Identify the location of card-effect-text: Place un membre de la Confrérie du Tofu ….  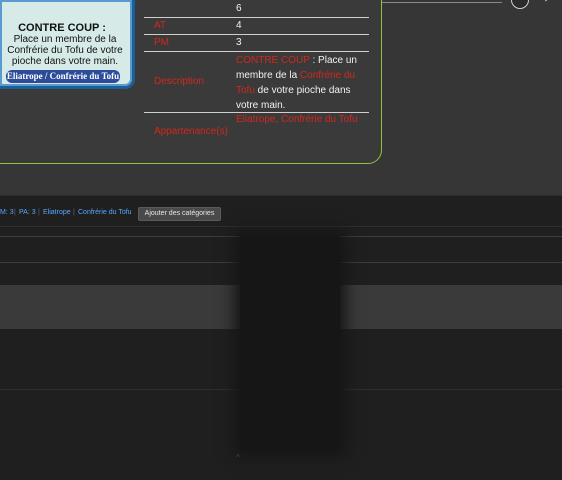
(65, 50).